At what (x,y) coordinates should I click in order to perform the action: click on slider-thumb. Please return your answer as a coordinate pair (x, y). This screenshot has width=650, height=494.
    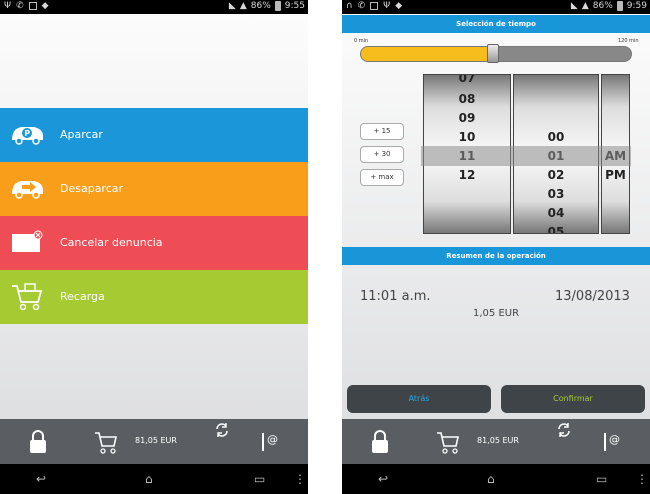
    Looking at the image, I should click on (493, 53).